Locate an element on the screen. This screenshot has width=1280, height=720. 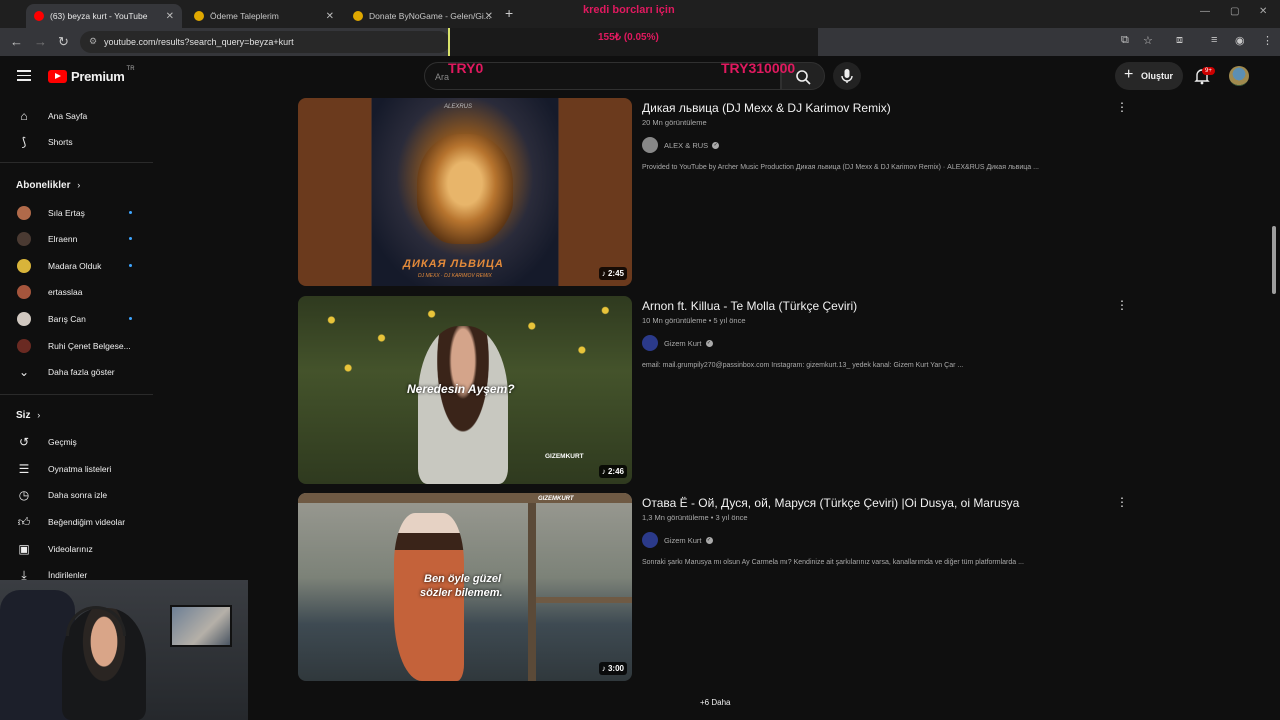
shorts-icon: ⟆ is located at coordinates (24, 142).